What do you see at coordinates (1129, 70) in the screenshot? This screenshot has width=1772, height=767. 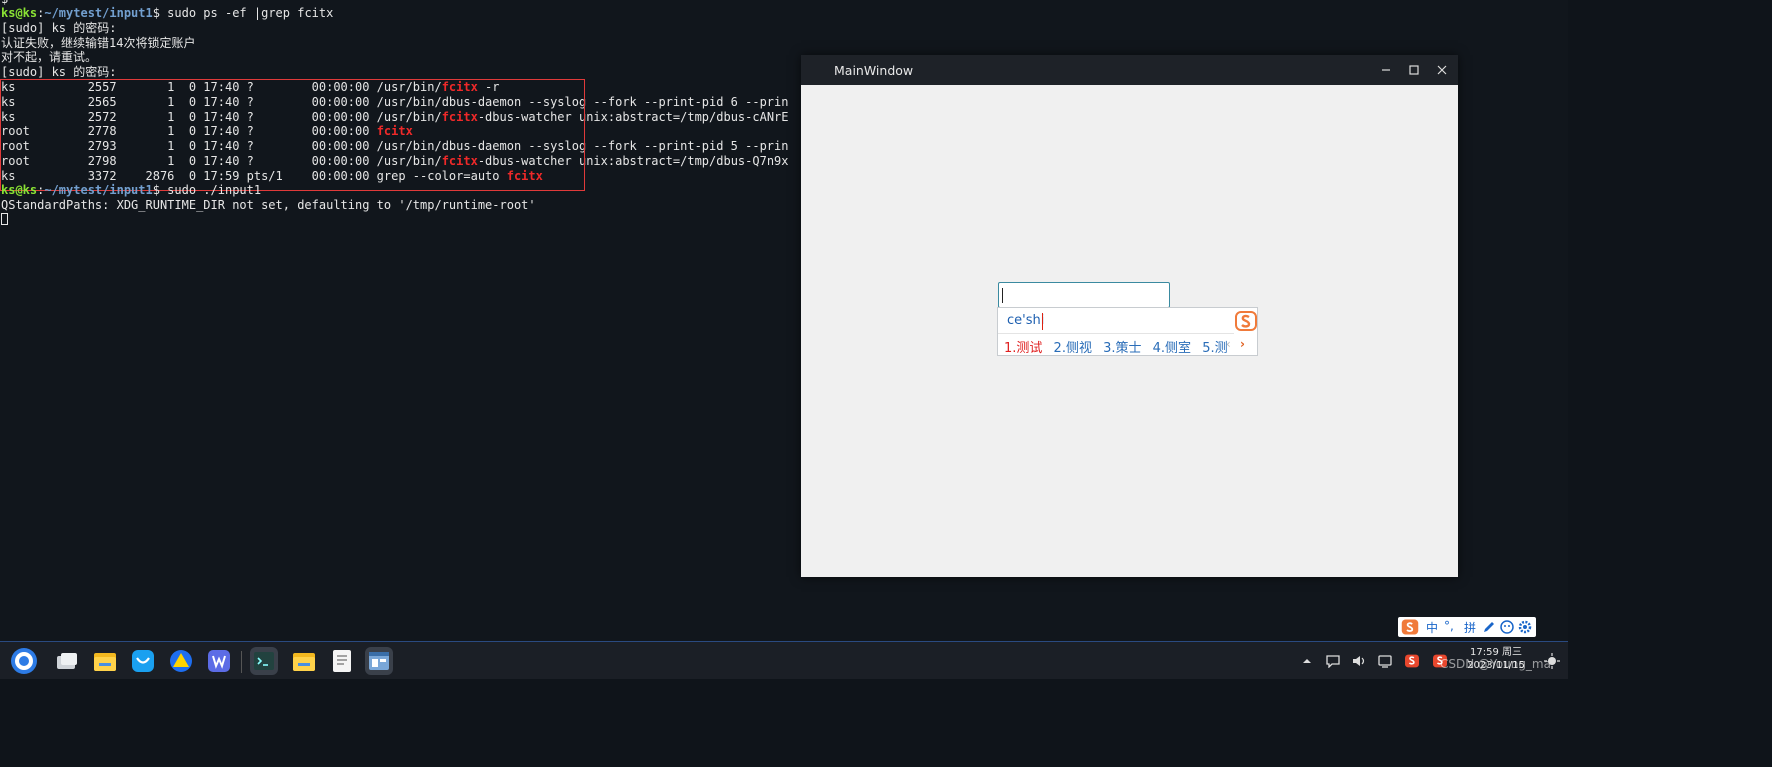 I see `window-titlebar: MainWindow` at bounding box center [1129, 70].